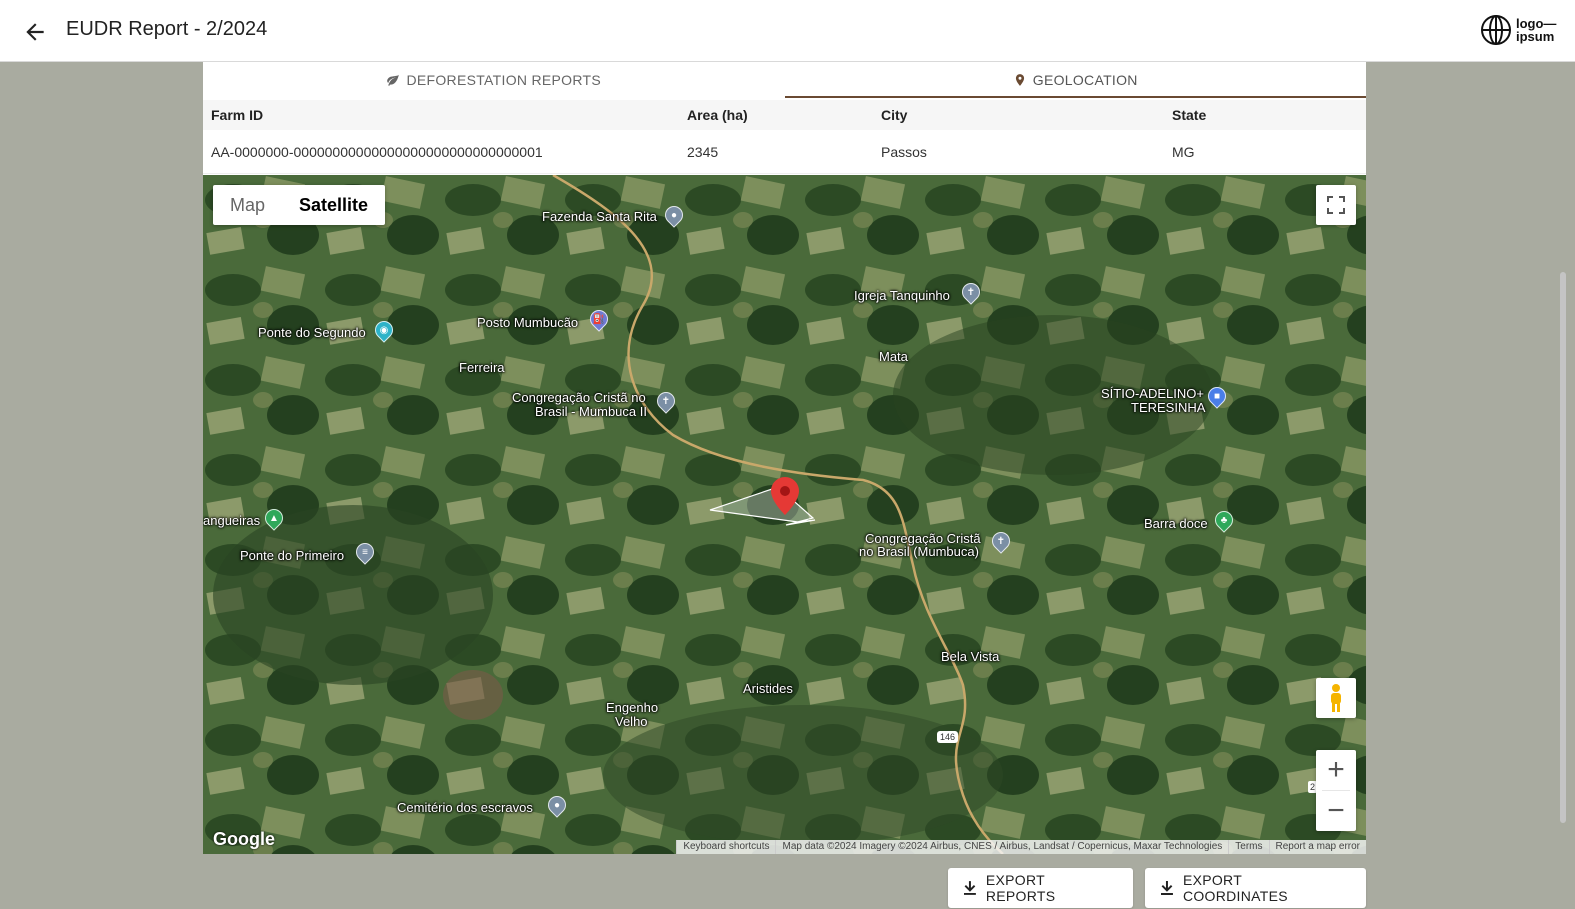 The width and height of the screenshot is (1575, 909). Describe the element at coordinates (599, 216) in the screenshot. I see `place-label: Fazenda Santa Rita` at that location.